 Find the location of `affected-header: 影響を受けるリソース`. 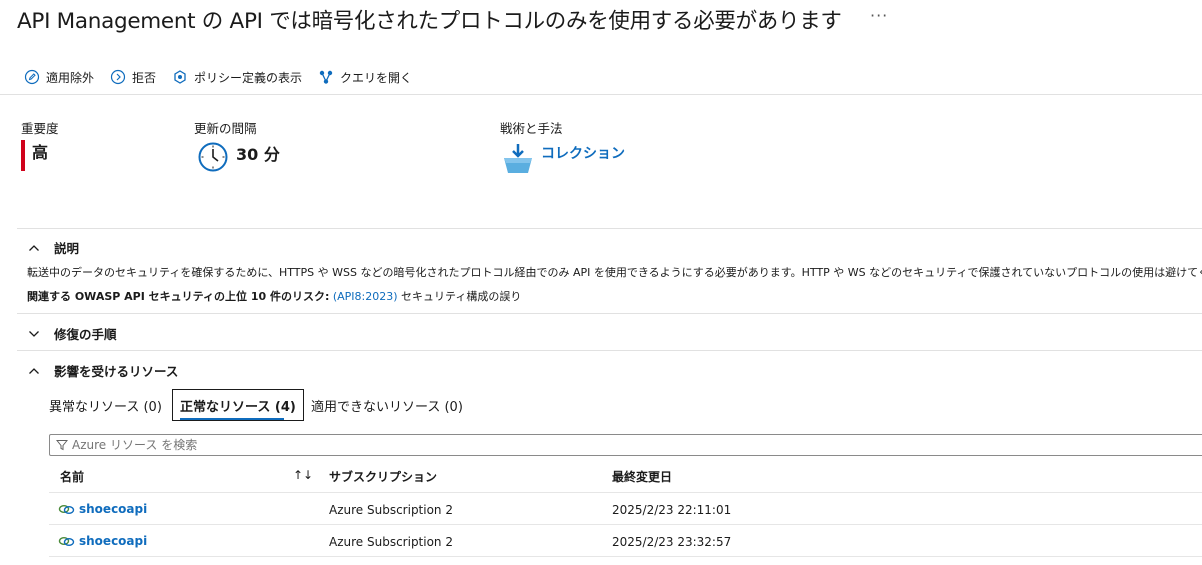

affected-header: 影響を受けるリソース is located at coordinates (116, 371).